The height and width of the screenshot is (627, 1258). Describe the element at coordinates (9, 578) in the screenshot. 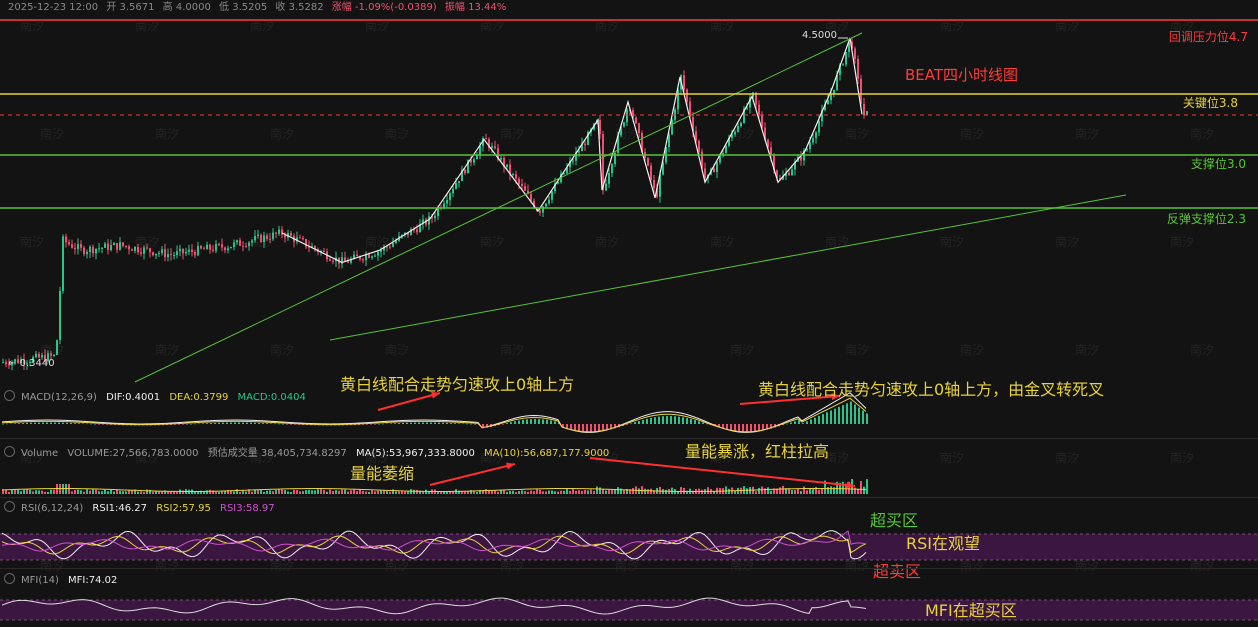

I see `bell-icon` at that location.